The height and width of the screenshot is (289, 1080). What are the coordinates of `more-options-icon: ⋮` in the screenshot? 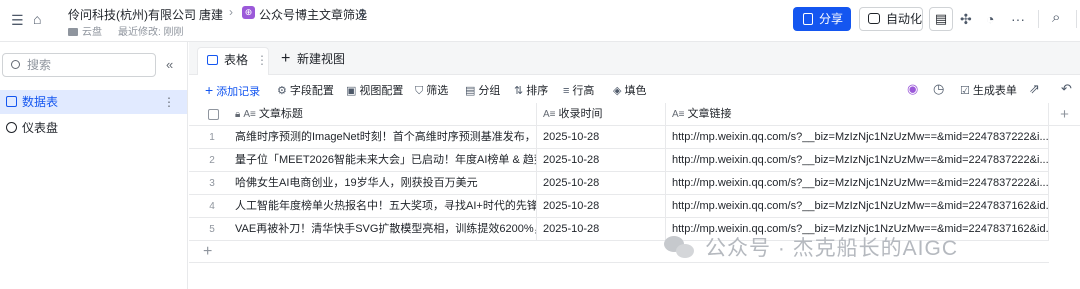 It's located at (169, 102).